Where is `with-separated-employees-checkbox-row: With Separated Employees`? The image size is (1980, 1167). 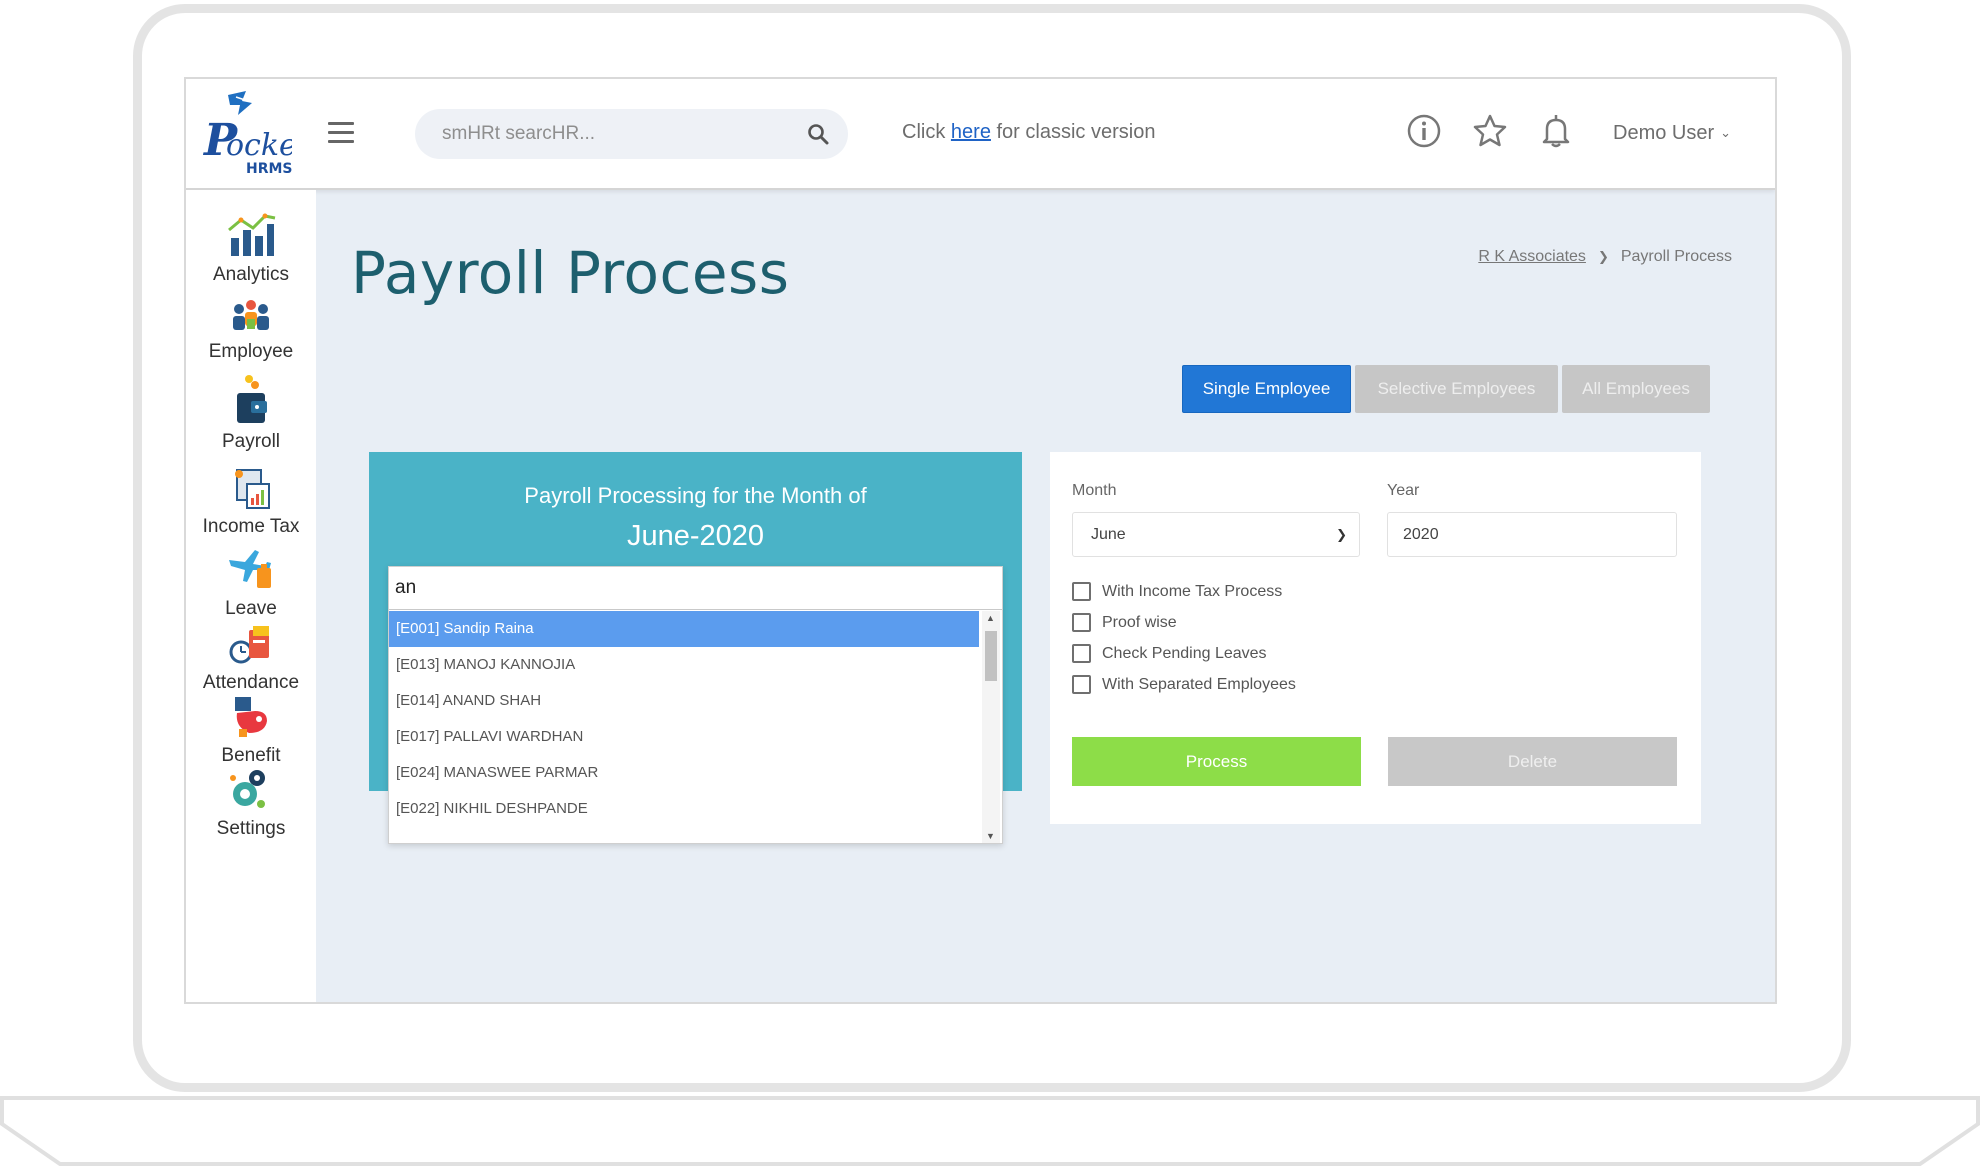
with-separated-employees-checkbox-row: With Separated Employees is located at coordinates (1184, 684).